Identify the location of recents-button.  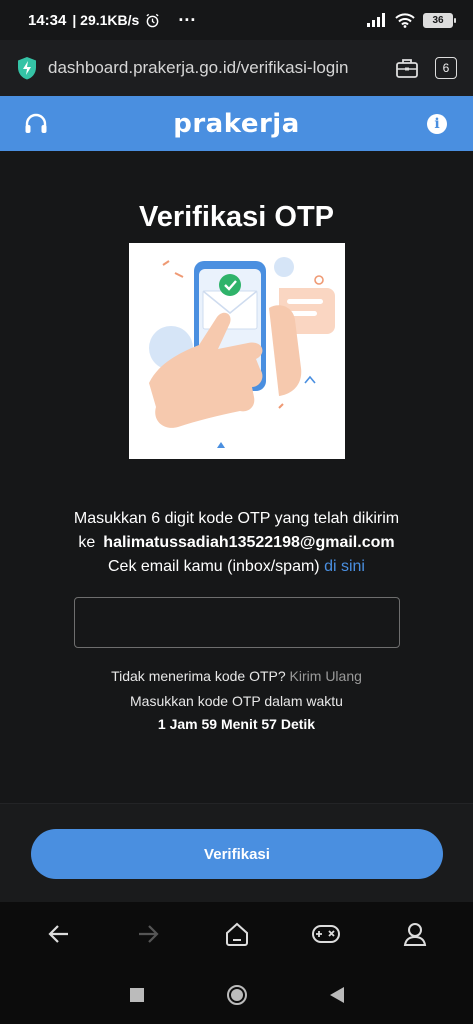
(137, 995).